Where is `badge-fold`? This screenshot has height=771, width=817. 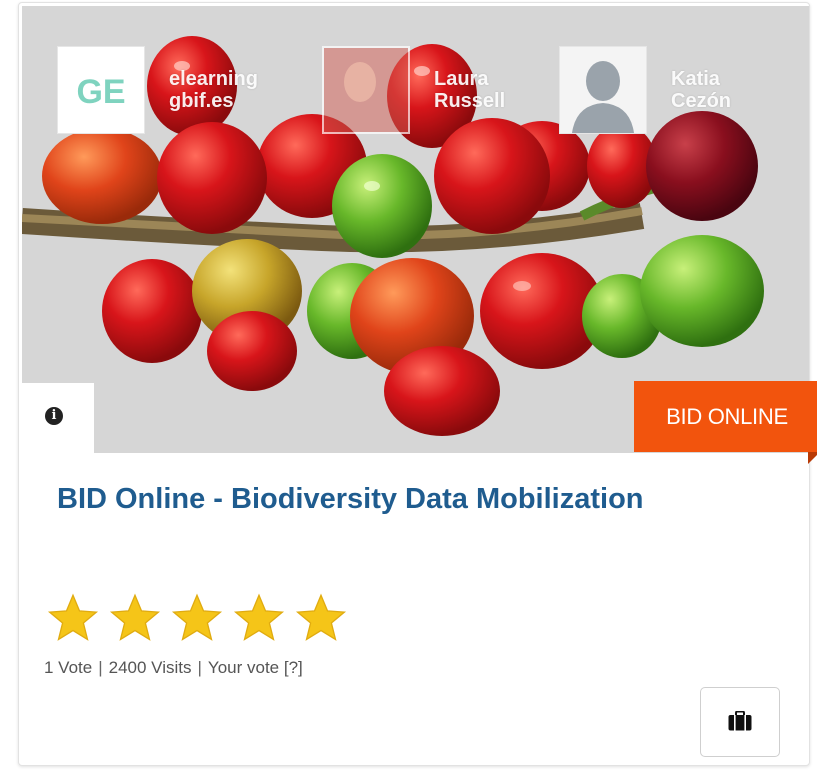
badge-fold is located at coordinates (812, 458).